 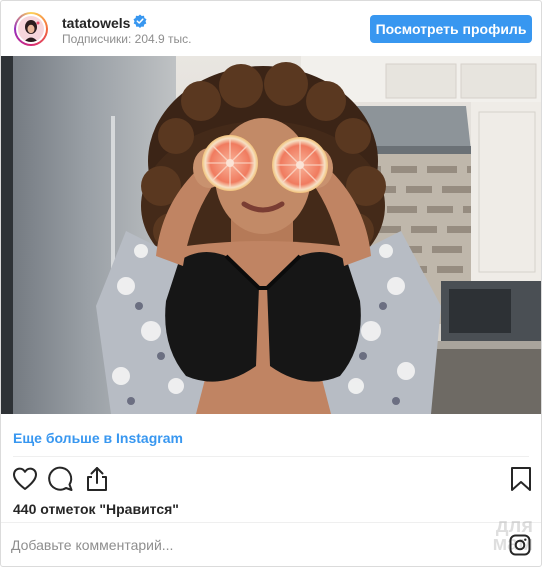 I want to click on avatar, so click(x=31, y=29).